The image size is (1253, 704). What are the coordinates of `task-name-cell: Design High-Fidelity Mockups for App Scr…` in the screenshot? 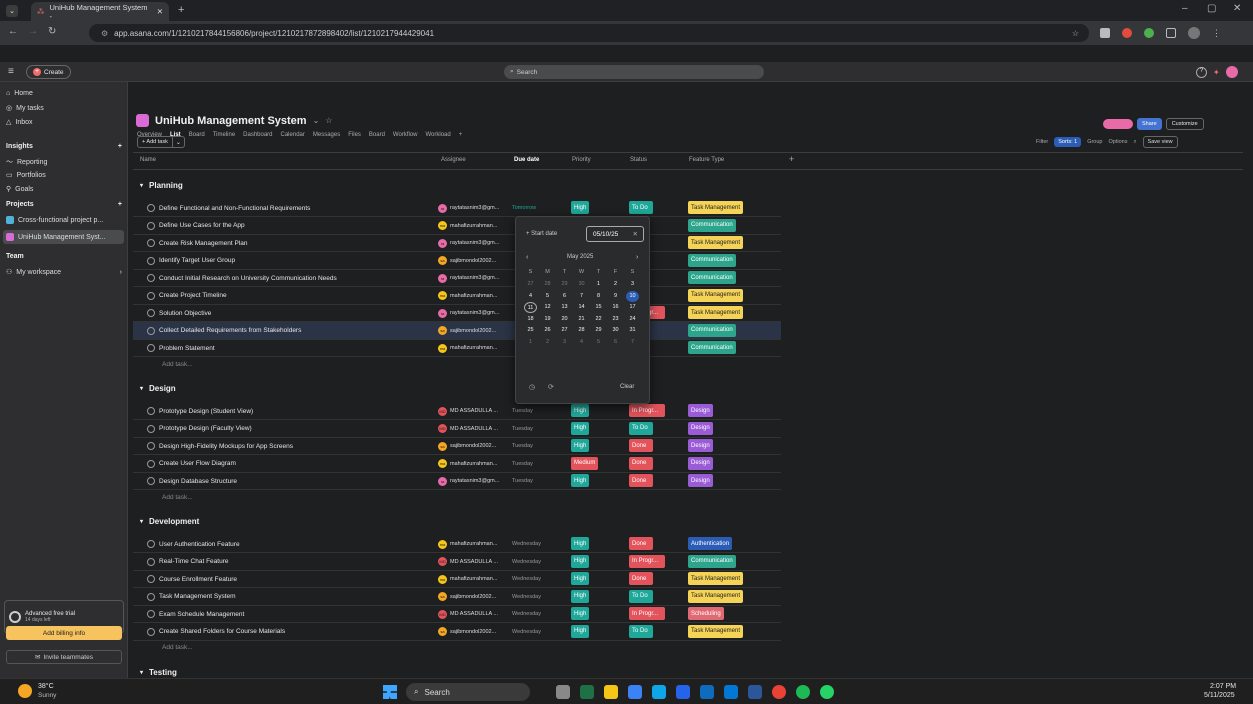 It's located at (283, 446).